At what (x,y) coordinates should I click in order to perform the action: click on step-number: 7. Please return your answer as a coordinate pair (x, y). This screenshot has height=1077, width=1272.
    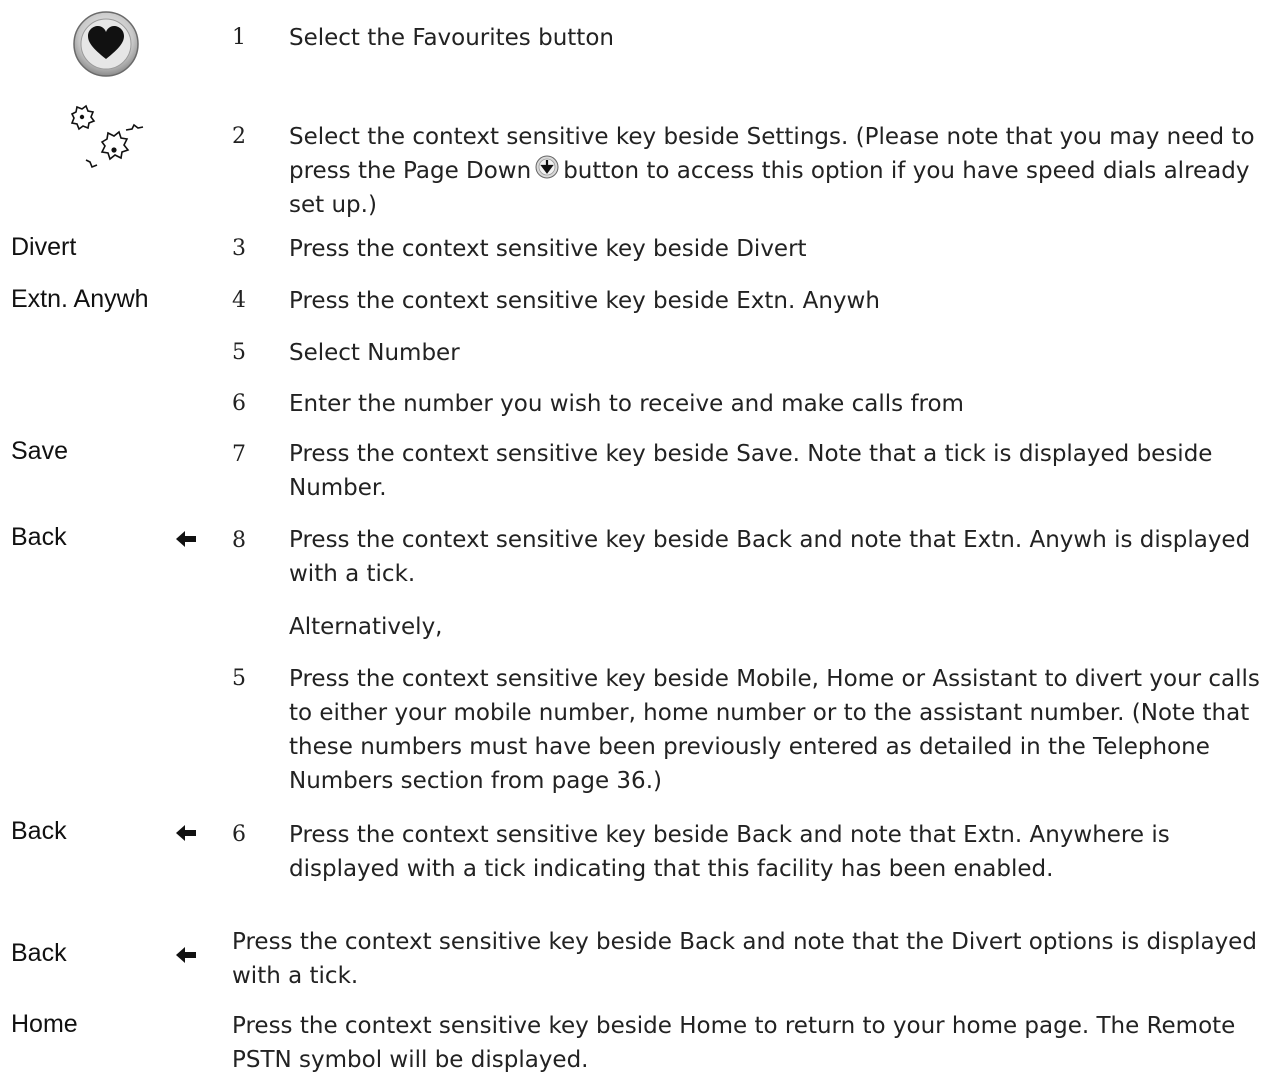
    Looking at the image, I should click on (239, 454).